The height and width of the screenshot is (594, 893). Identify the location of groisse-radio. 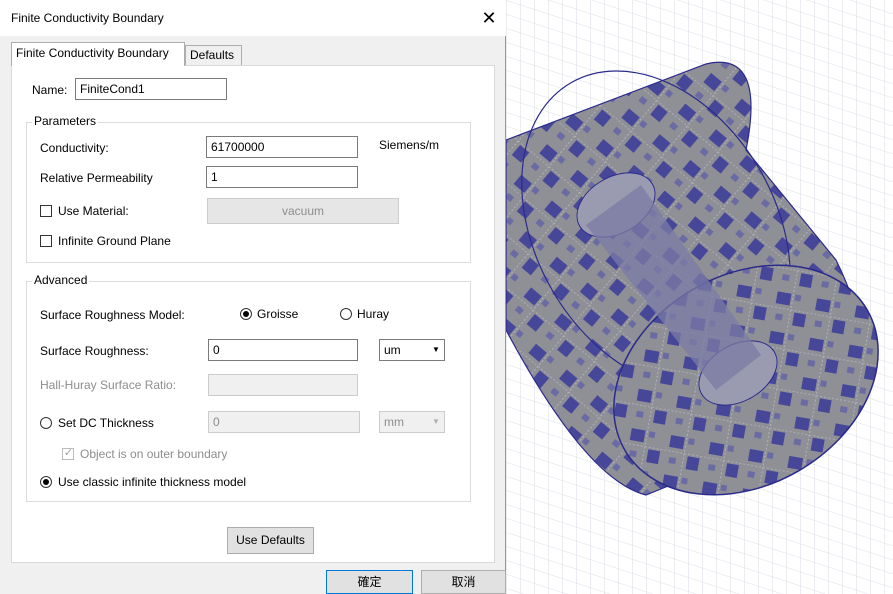
(246, 314).